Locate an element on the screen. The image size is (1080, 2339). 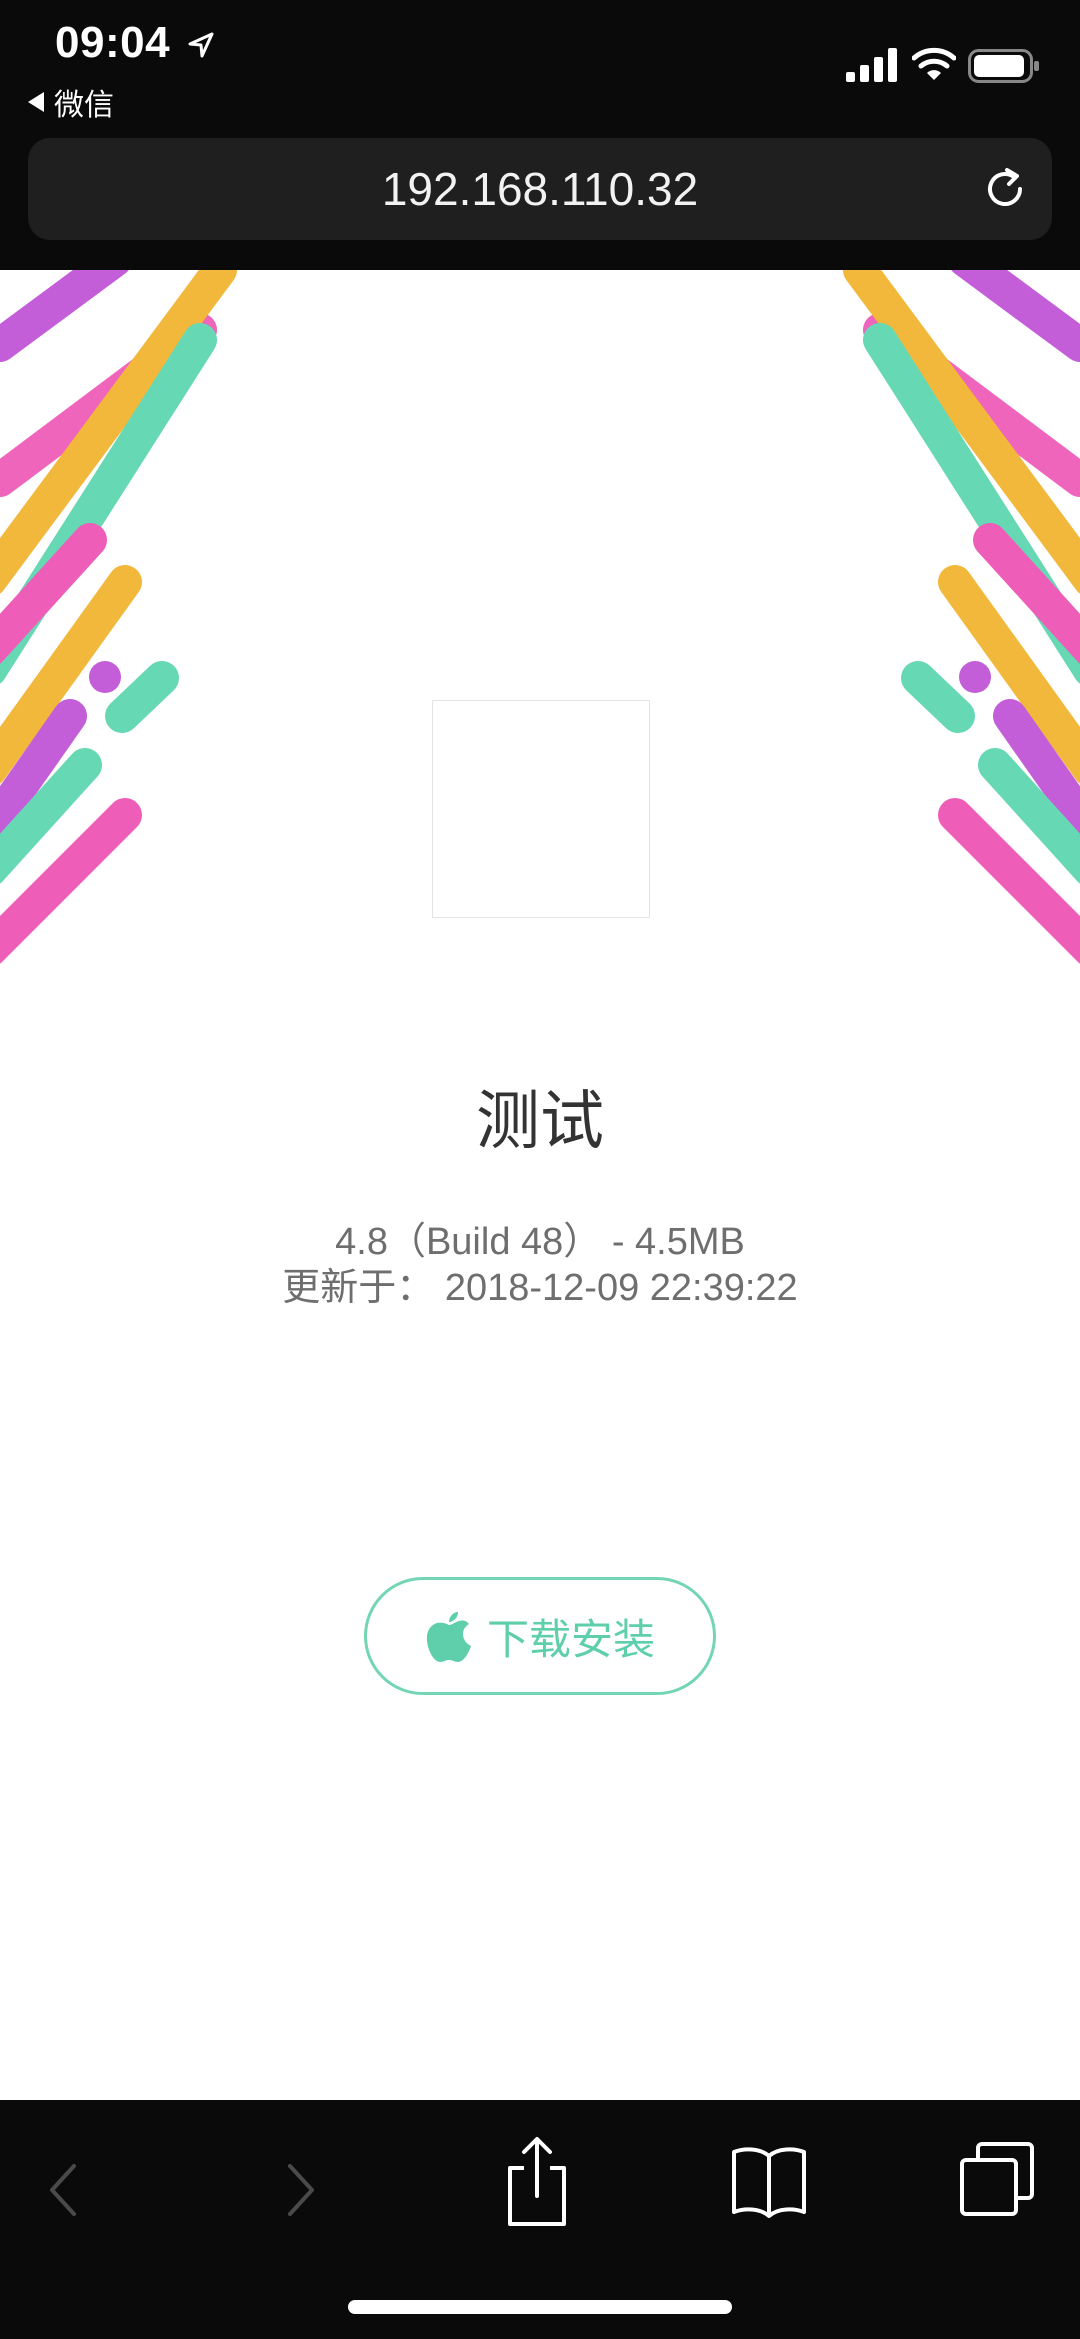
app-icon is located at coordinates (541, 809).